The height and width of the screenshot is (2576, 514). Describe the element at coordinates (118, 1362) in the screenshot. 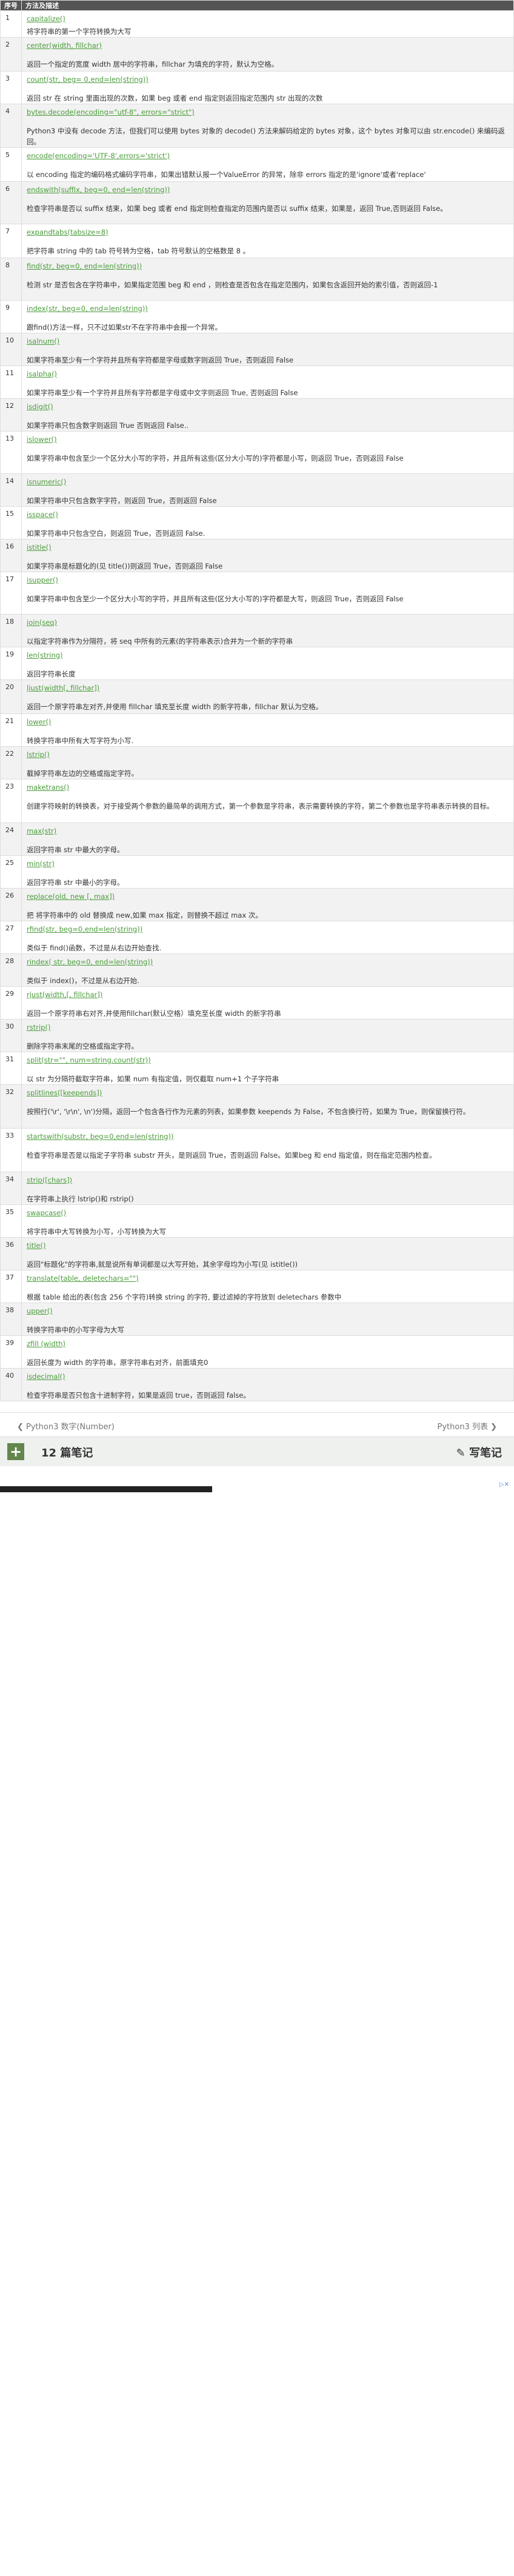

I see `method-description: 返回长度为 width 的字符串，原字符串右对齐，前面填充0` at that location.